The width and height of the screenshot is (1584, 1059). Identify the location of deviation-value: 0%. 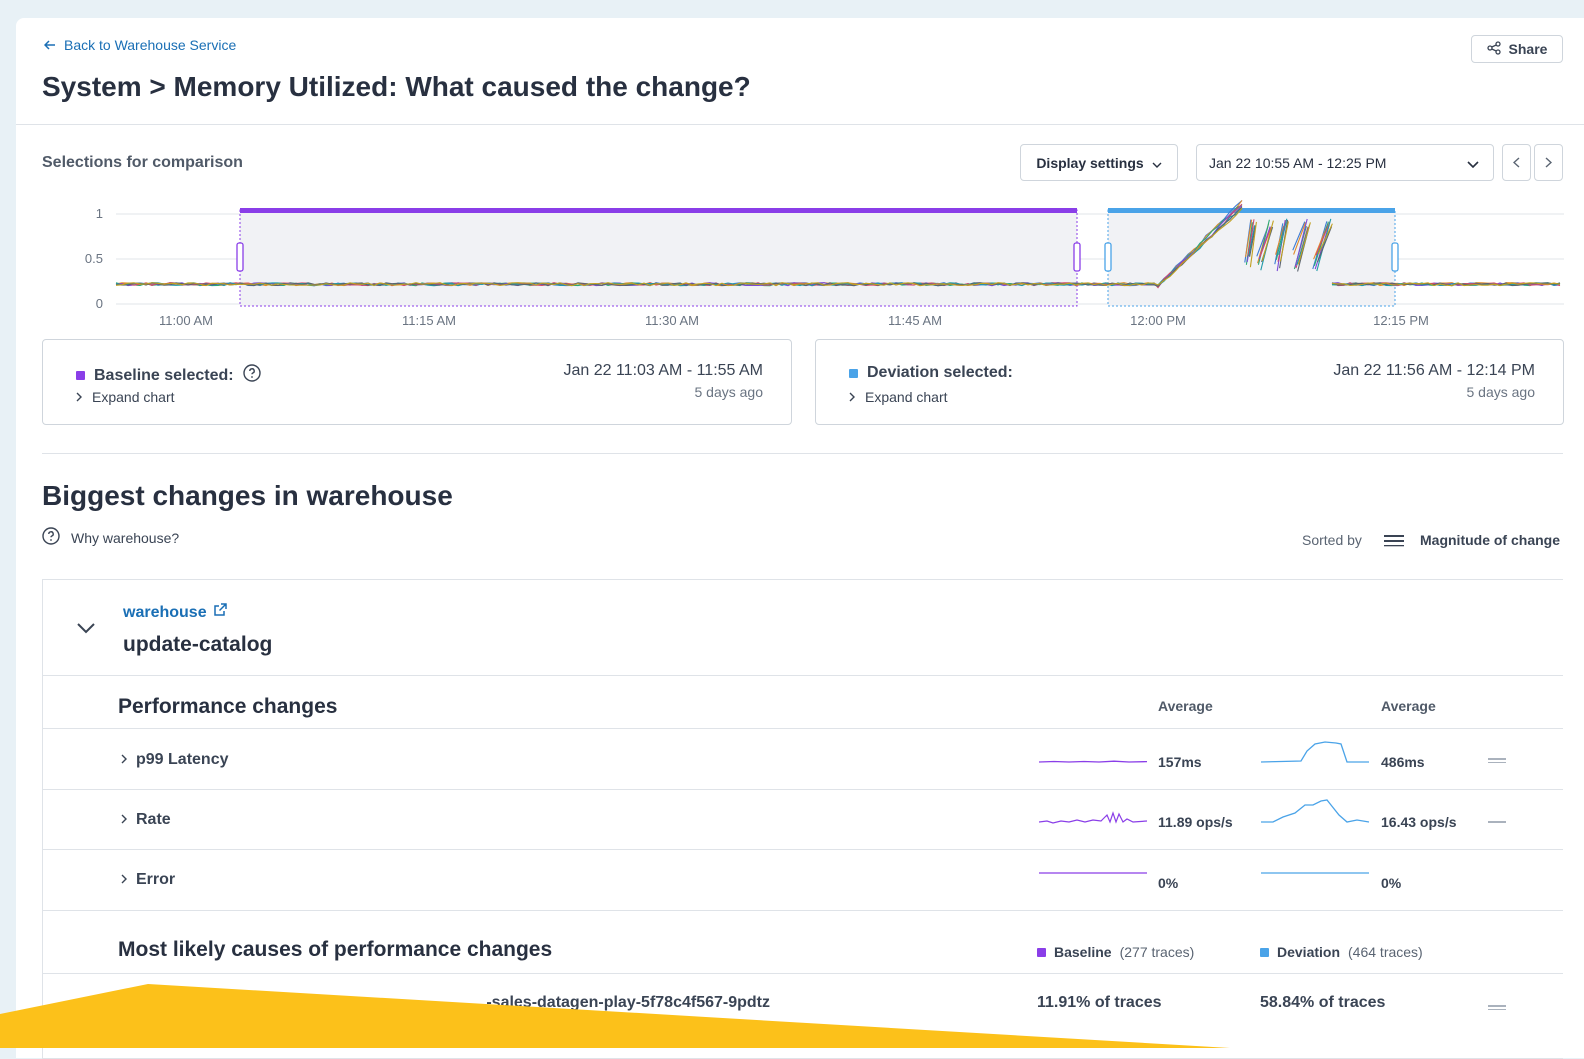
(1391, 883).